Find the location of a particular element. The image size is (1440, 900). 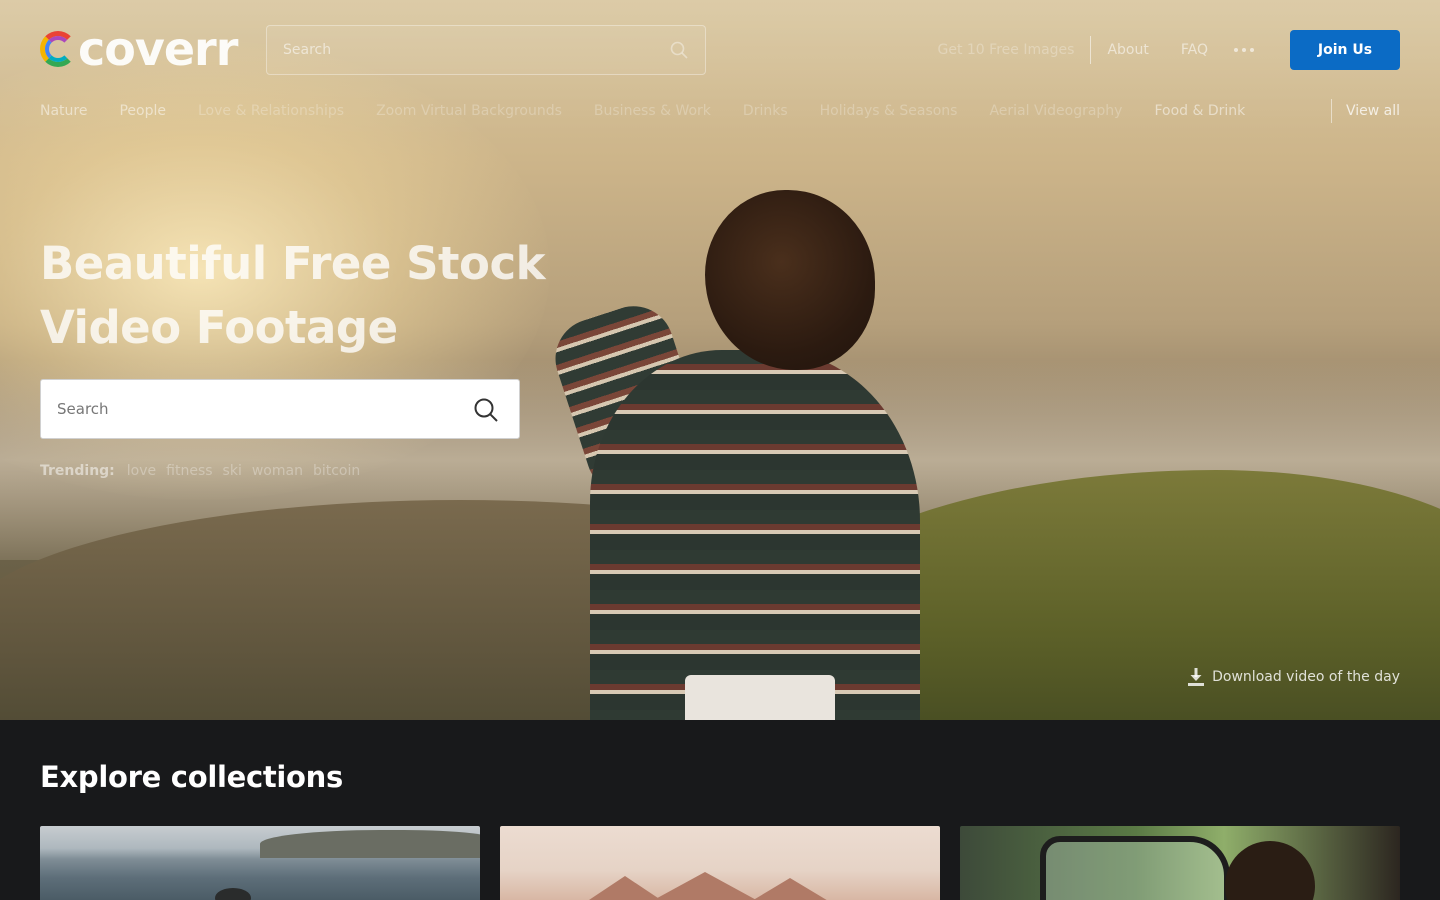

free-images-link: Get 10 Free Images is located at coordinates (1006, 50).